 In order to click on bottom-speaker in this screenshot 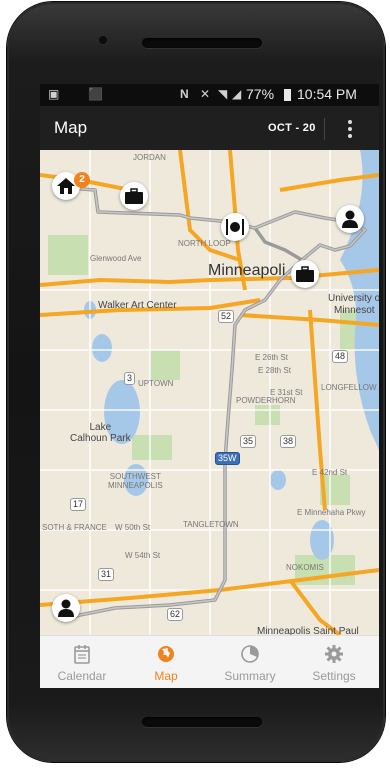, I will do `click(202, 722)`.